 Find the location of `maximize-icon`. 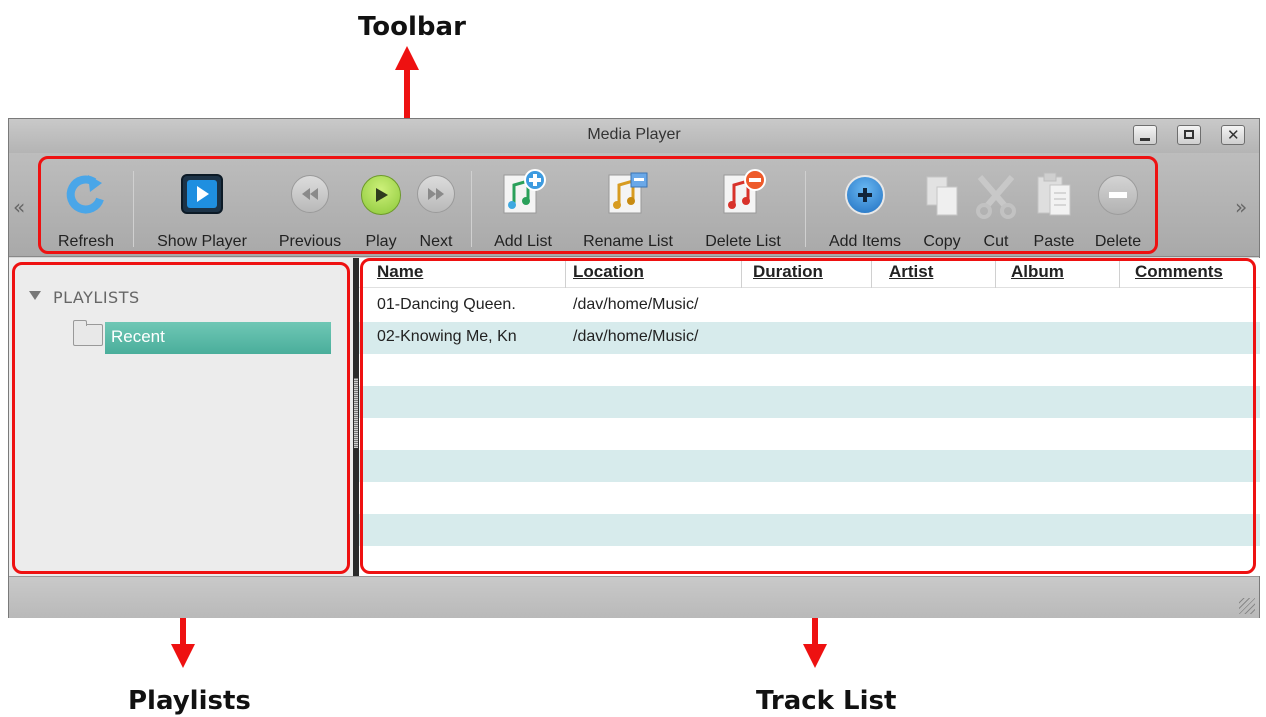

maximize-icon is located at coordinates (1189, 134).